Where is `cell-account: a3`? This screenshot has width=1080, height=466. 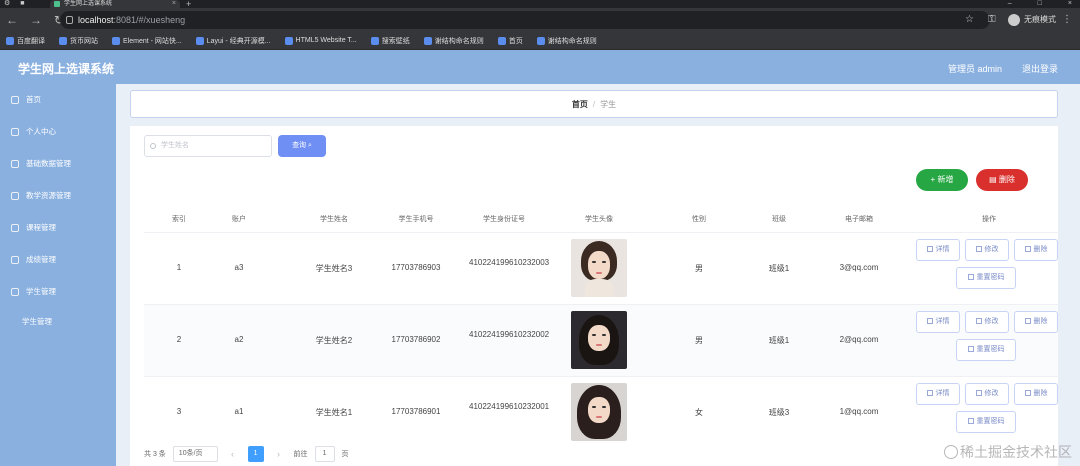 cell-account: a3 is located at coordinates (239, 267).